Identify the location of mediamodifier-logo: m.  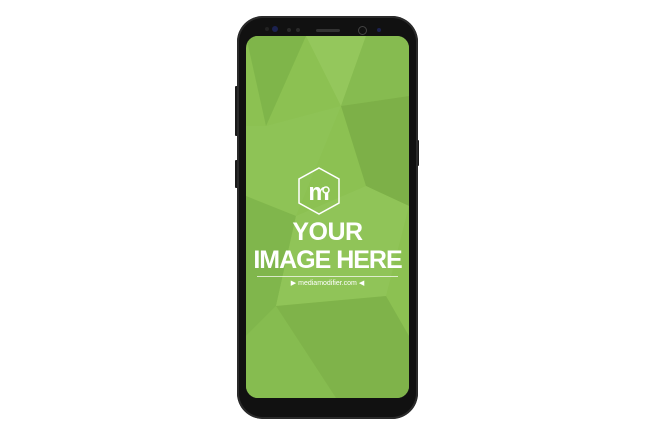
(319, 191).